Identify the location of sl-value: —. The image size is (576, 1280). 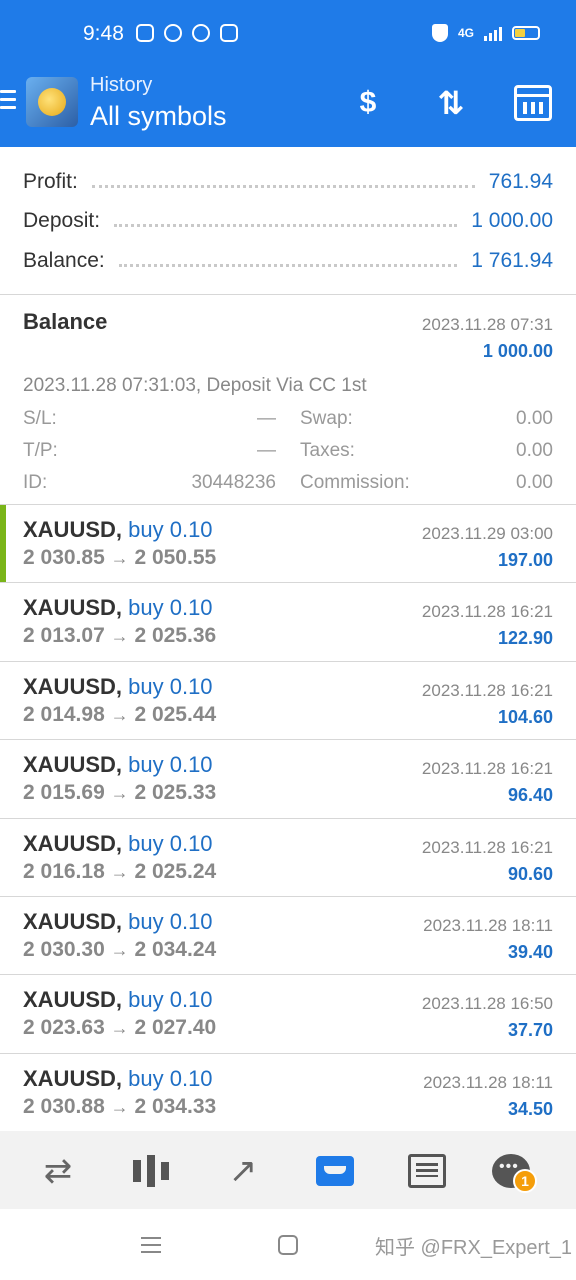
(266, 418).